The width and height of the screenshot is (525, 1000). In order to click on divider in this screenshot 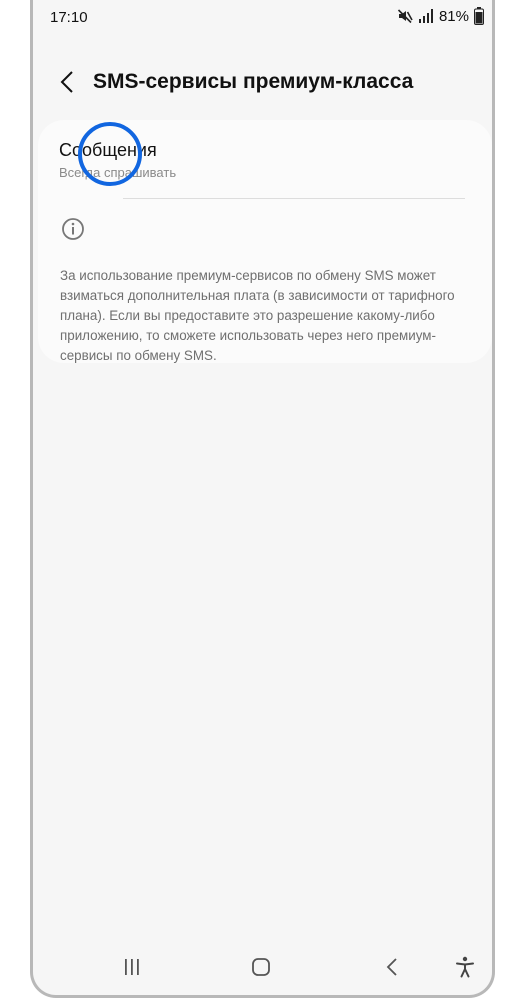, I will do `click(294, 198)`.